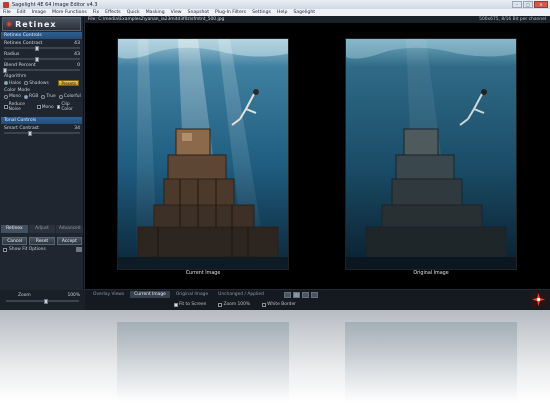 The image size is (550, 412). I want to click on radio-true: True, so click(48, 96).